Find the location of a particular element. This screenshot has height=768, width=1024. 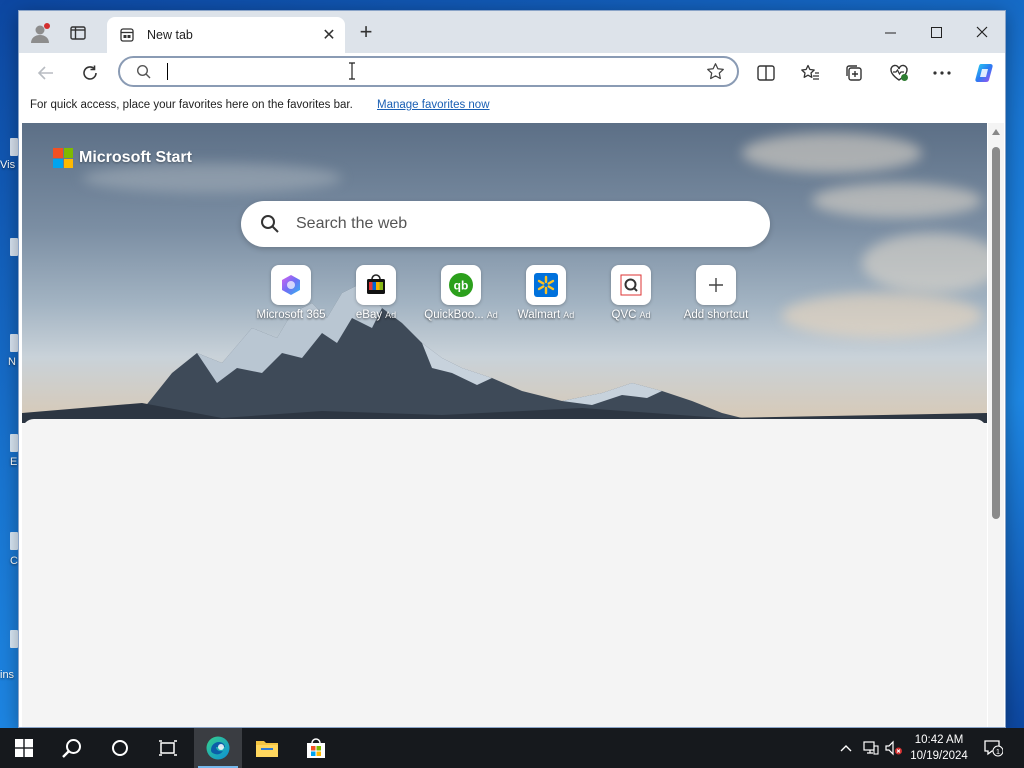

address-bar is located at coordinates (428, 71).